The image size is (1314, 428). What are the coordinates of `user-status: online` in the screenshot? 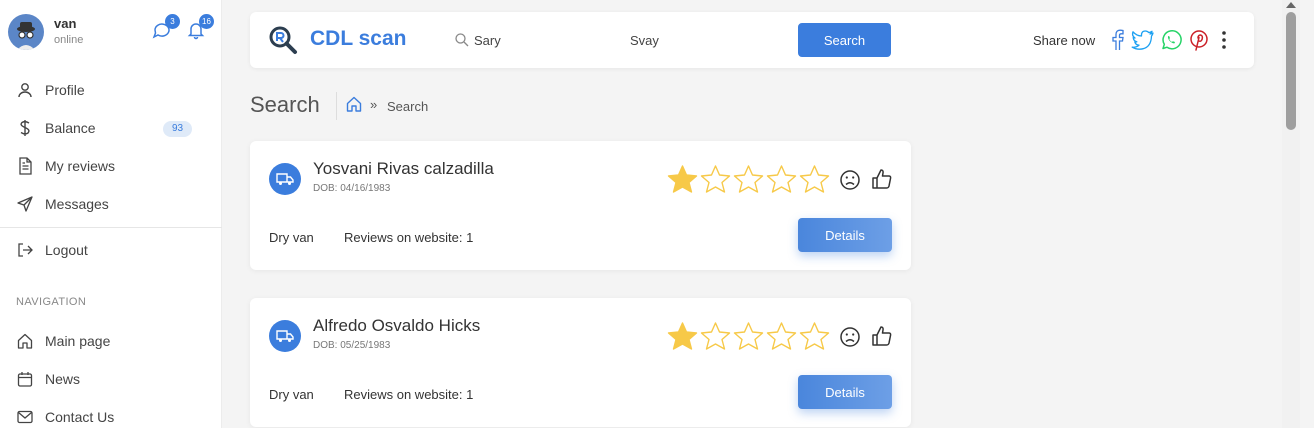 It's located at (69, 40).